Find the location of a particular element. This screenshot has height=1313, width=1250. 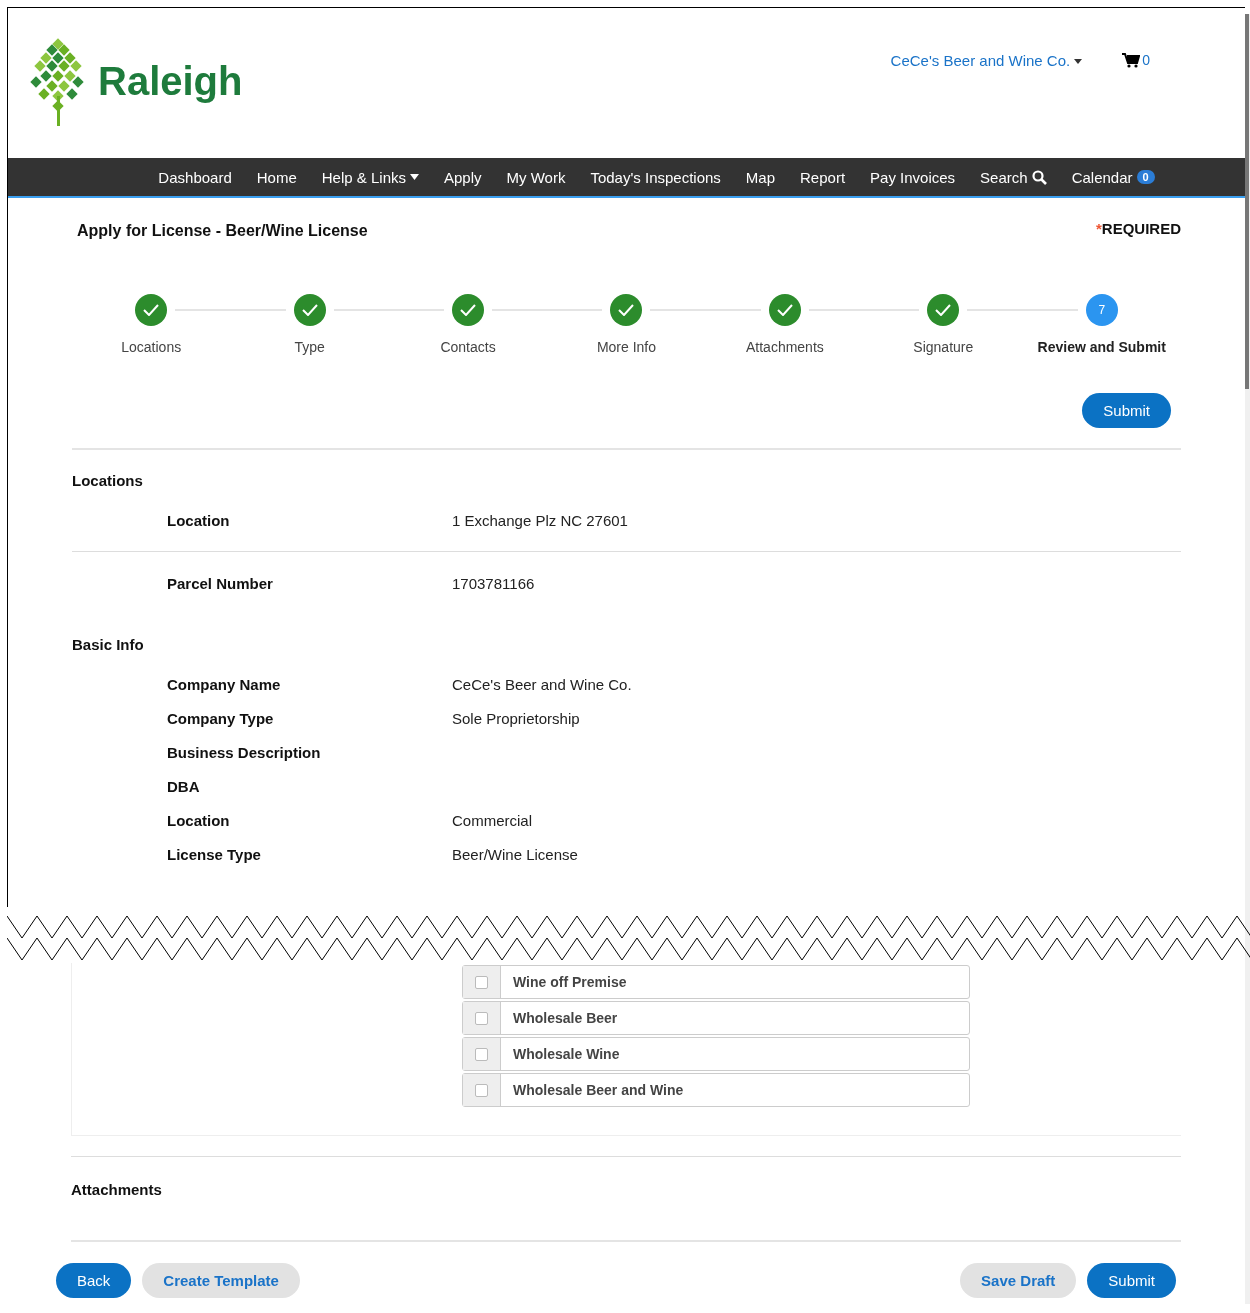

field-value: Sole Proprietorship is located at coordinates (516, 718).